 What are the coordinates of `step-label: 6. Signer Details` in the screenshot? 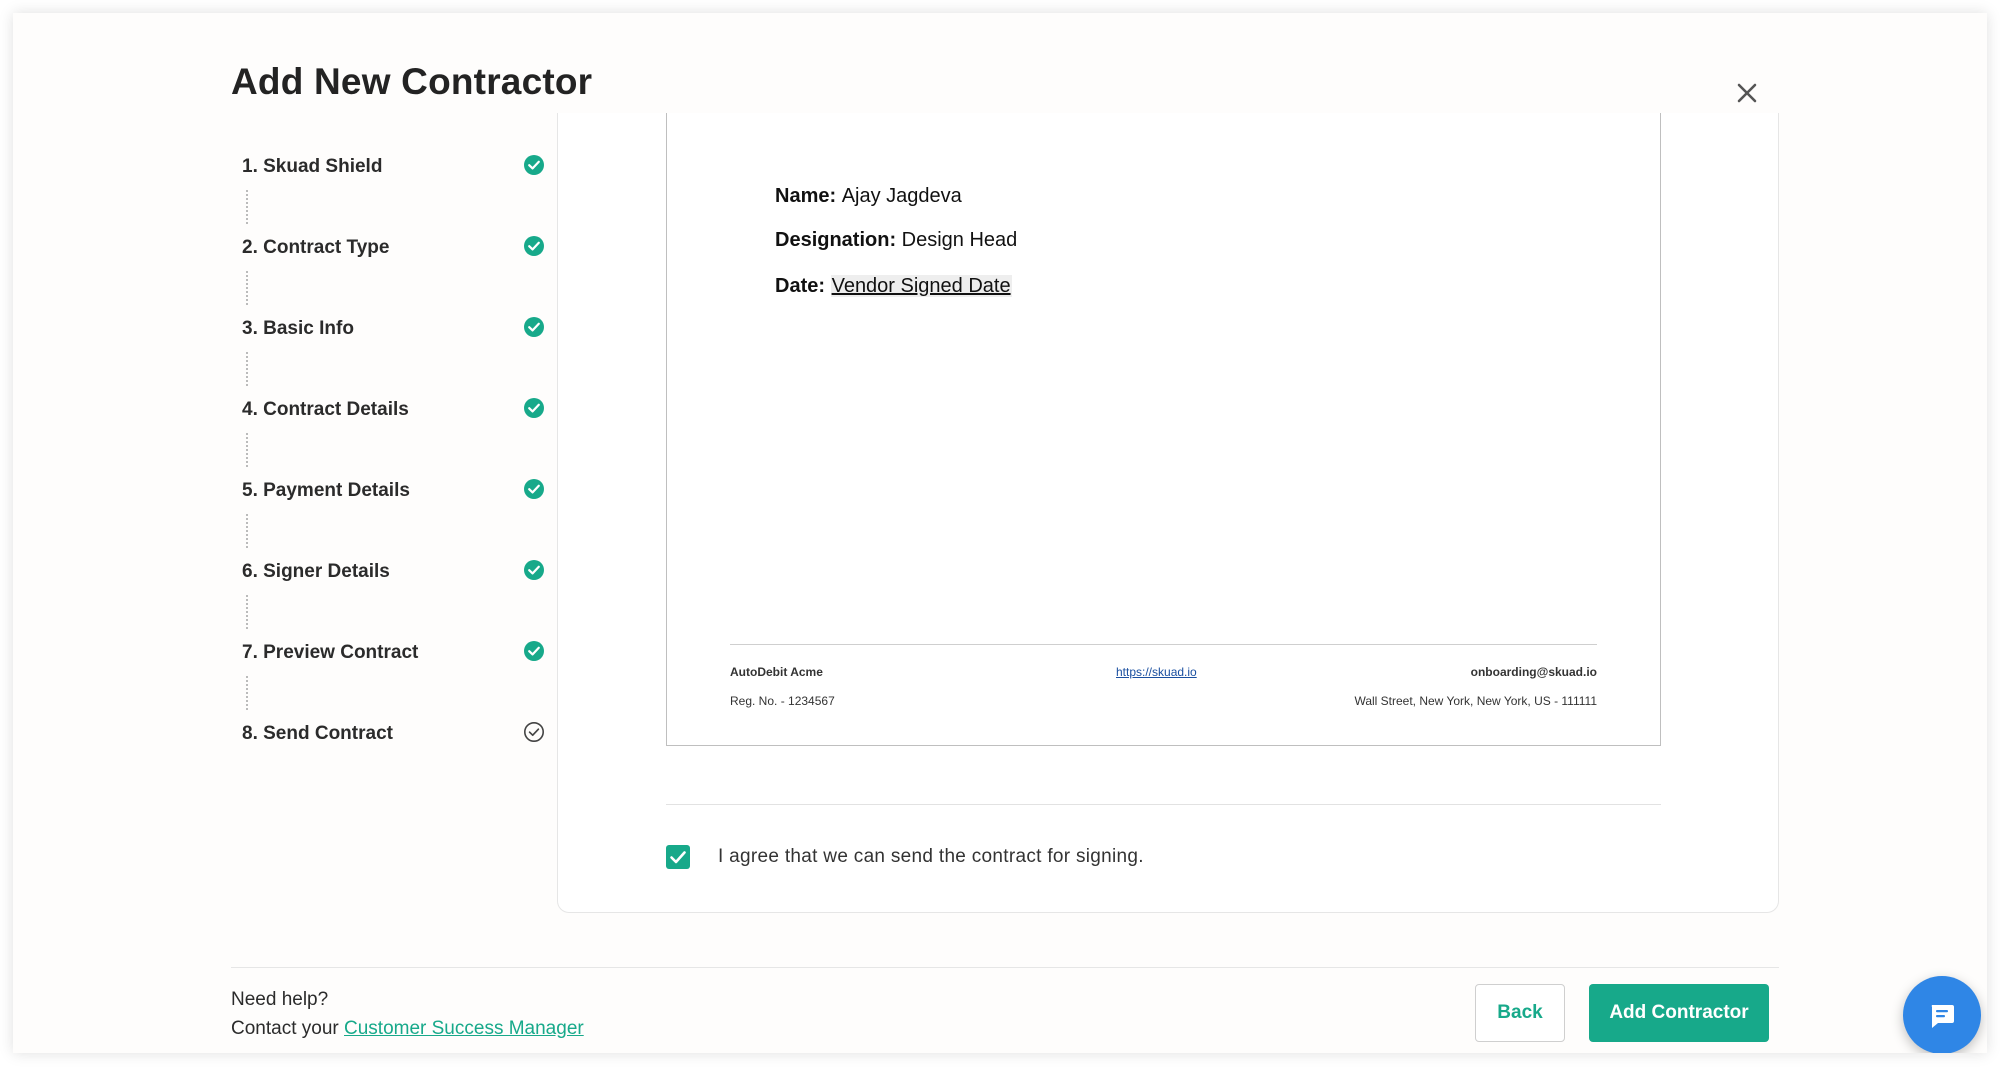 It's located at (316, 571).